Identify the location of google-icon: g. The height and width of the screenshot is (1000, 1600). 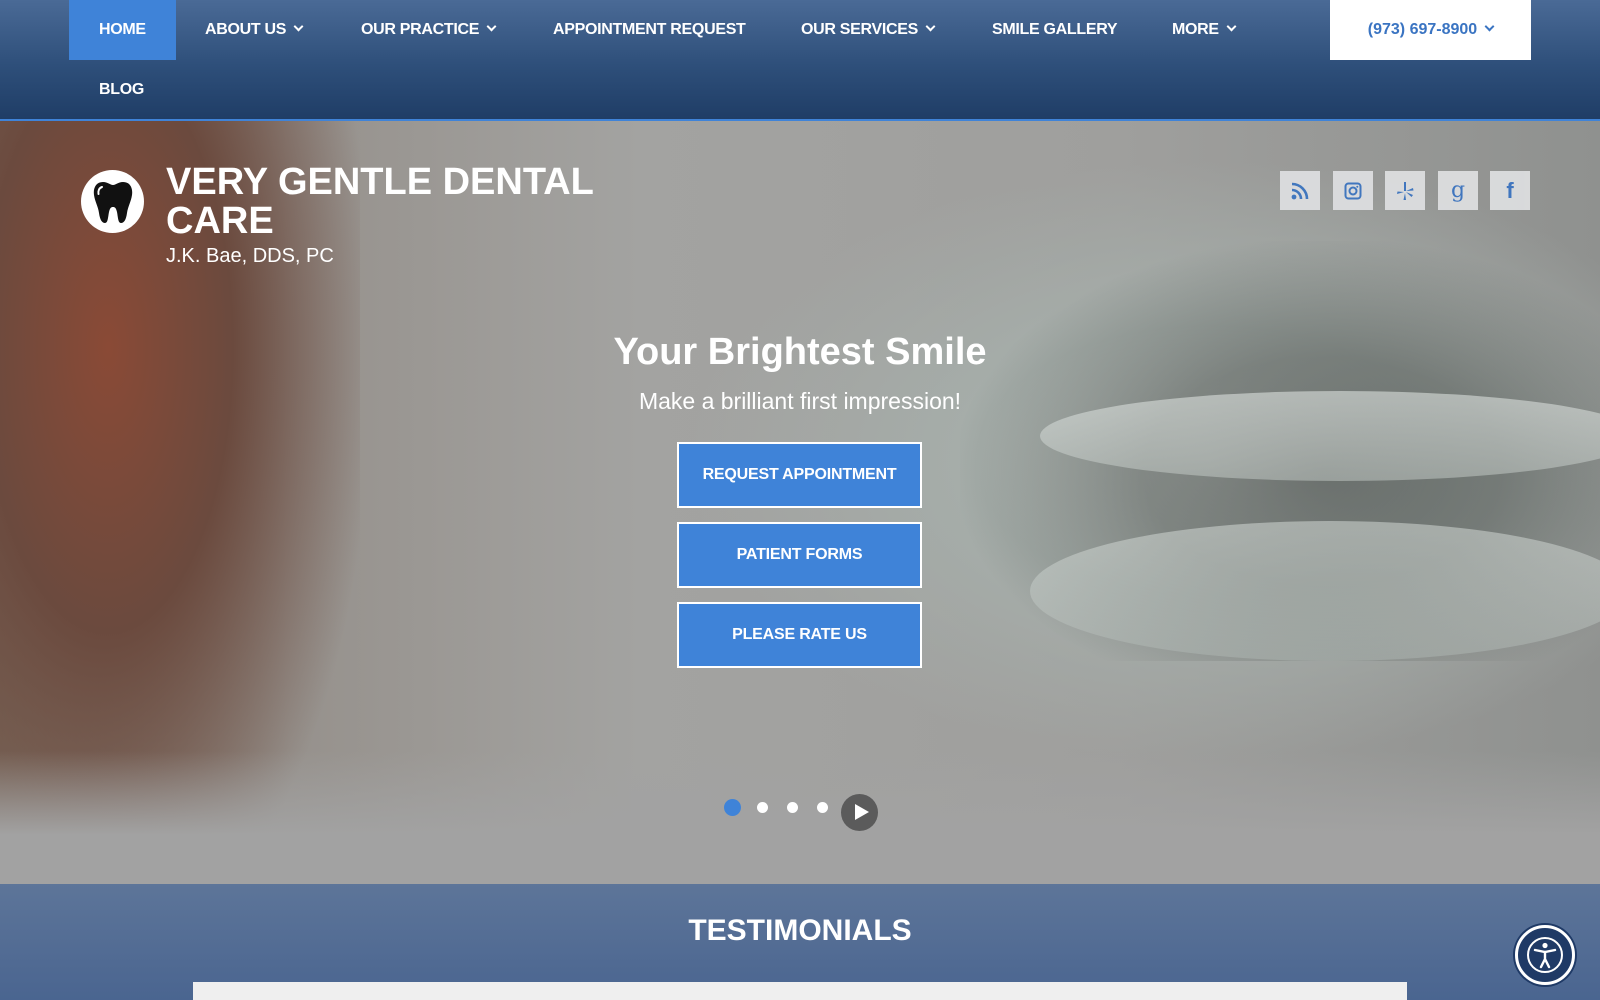
(1458, 190).